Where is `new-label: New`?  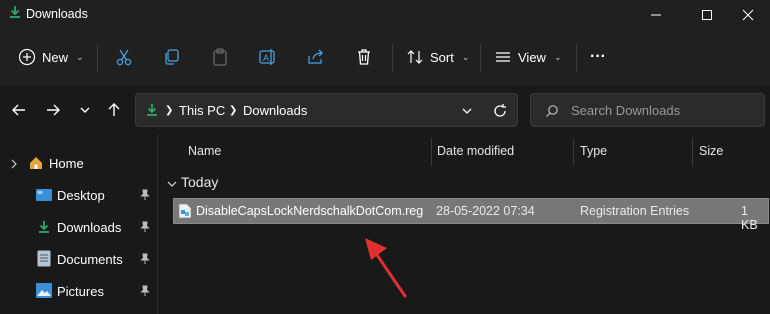 new-label: New is located at coordinates (55, 57).